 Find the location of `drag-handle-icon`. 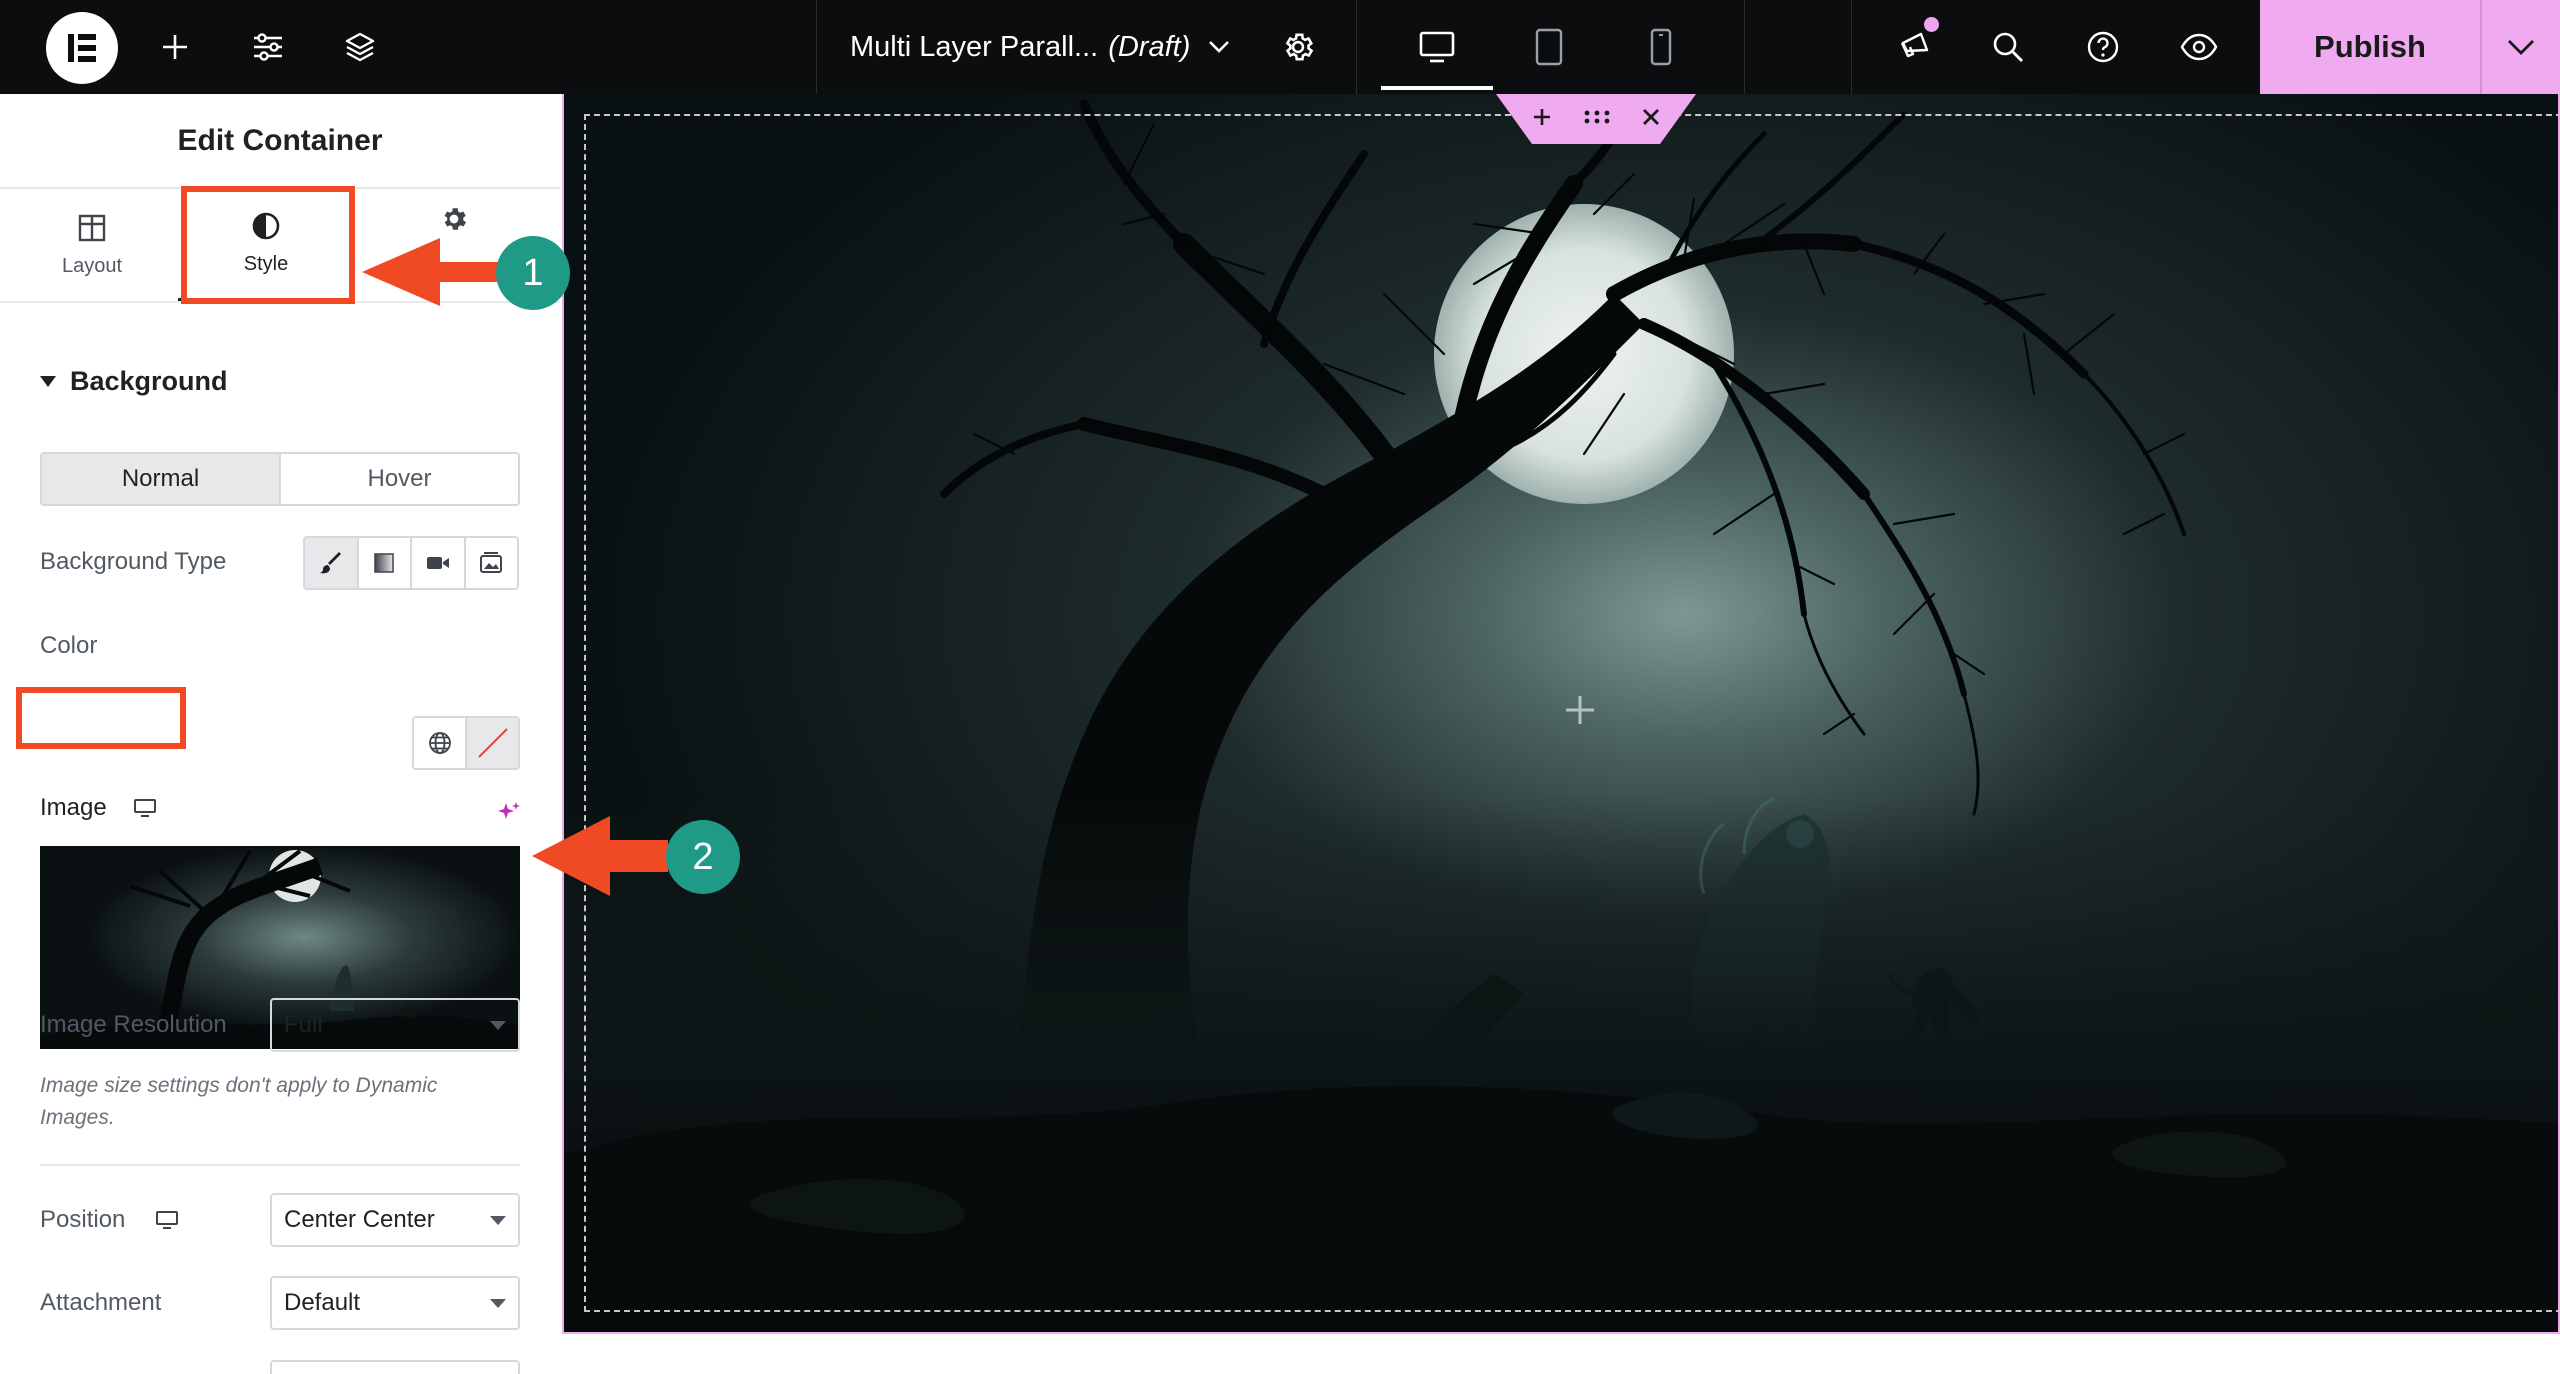

drag-handle-icon is located at coordinates (1597, 117).